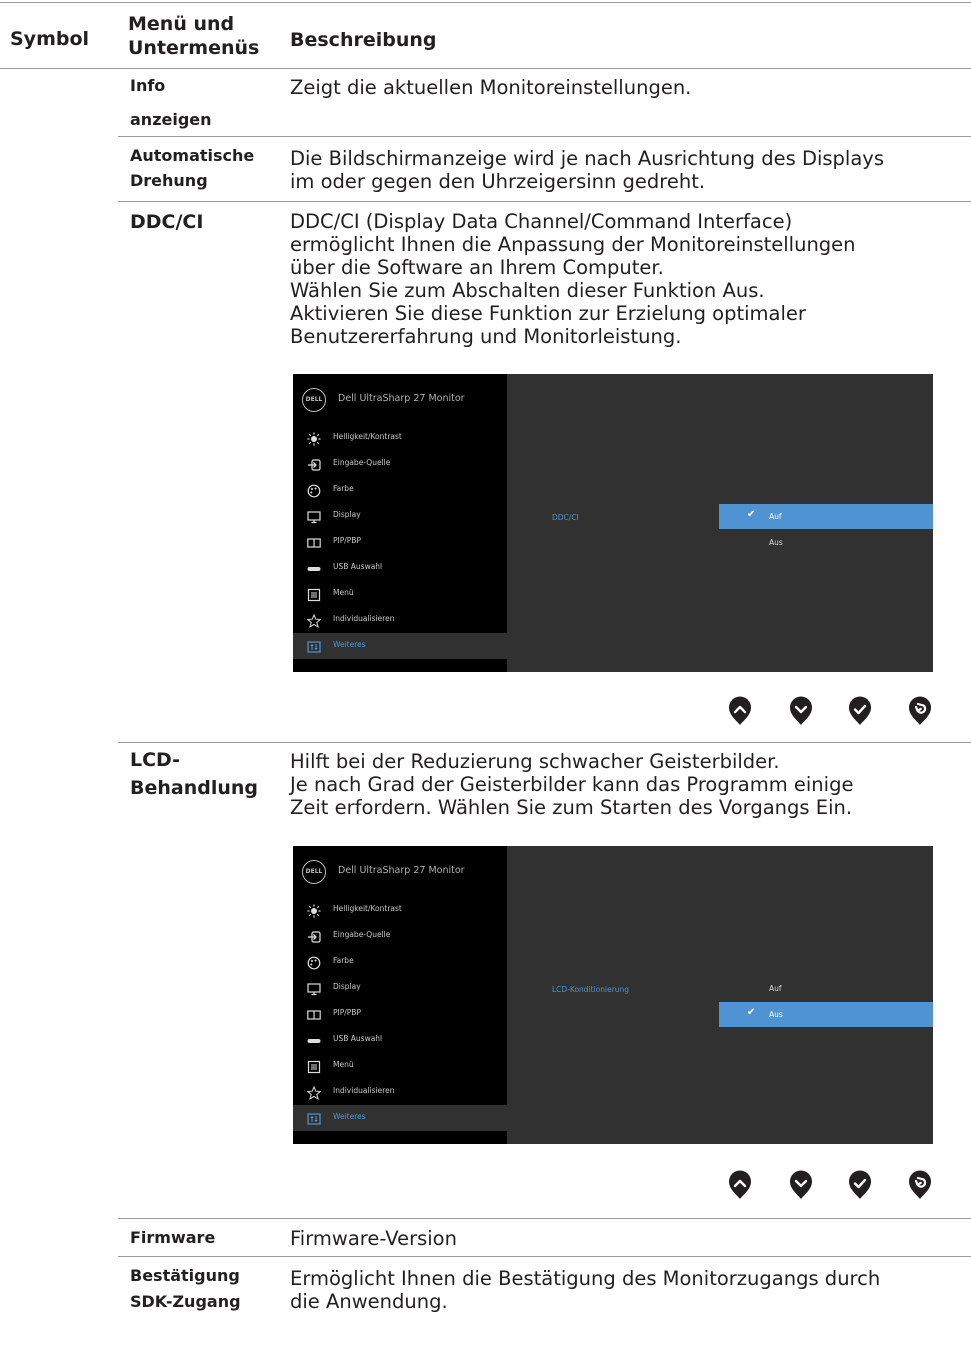  Describe the element at coordinates (194, 788) in the screenshot. I see `row-lcd-menu-line2: Behandlung` at that location.